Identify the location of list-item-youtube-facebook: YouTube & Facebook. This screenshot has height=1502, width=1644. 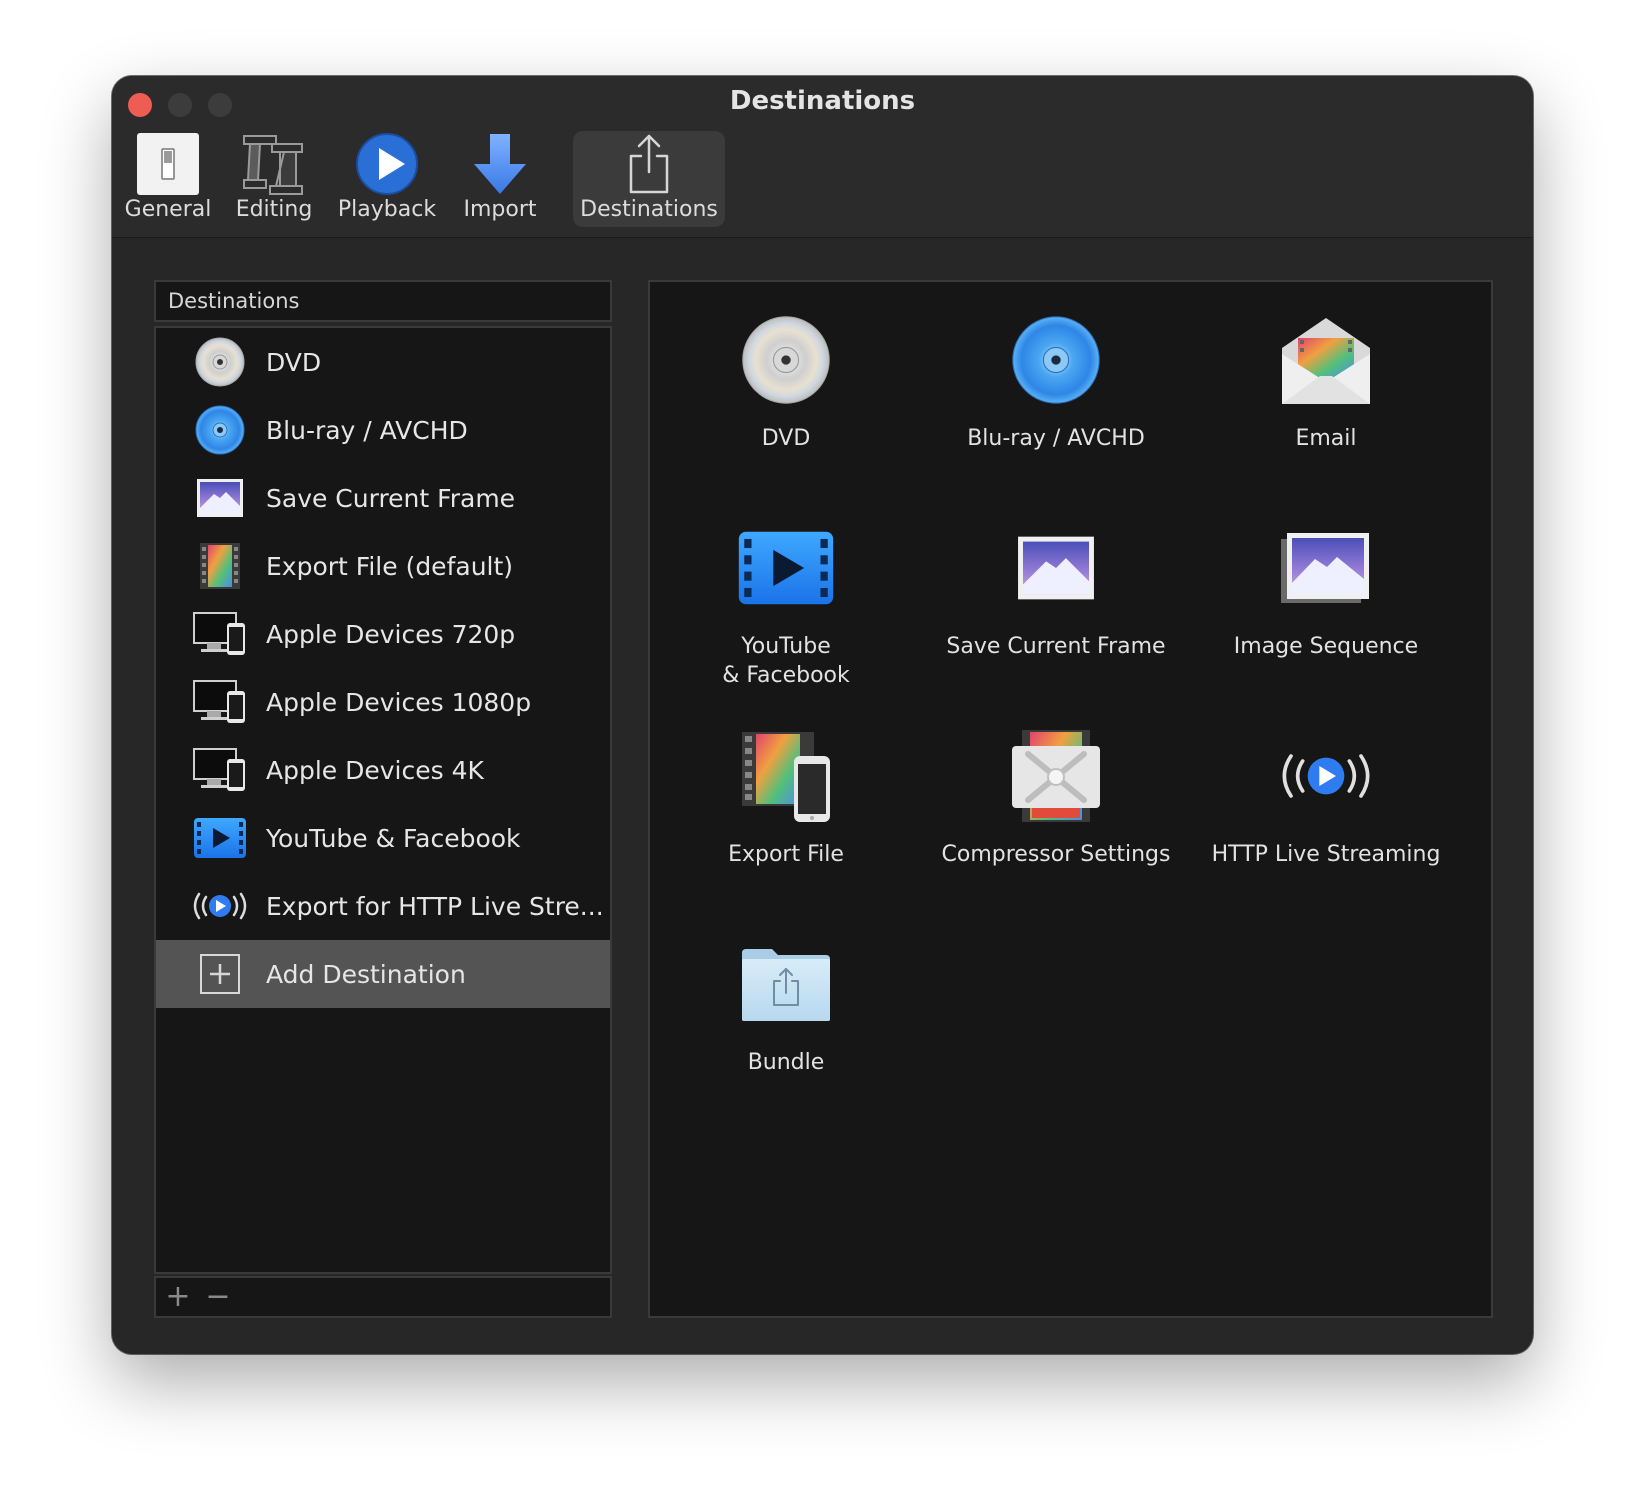
(383, 838).